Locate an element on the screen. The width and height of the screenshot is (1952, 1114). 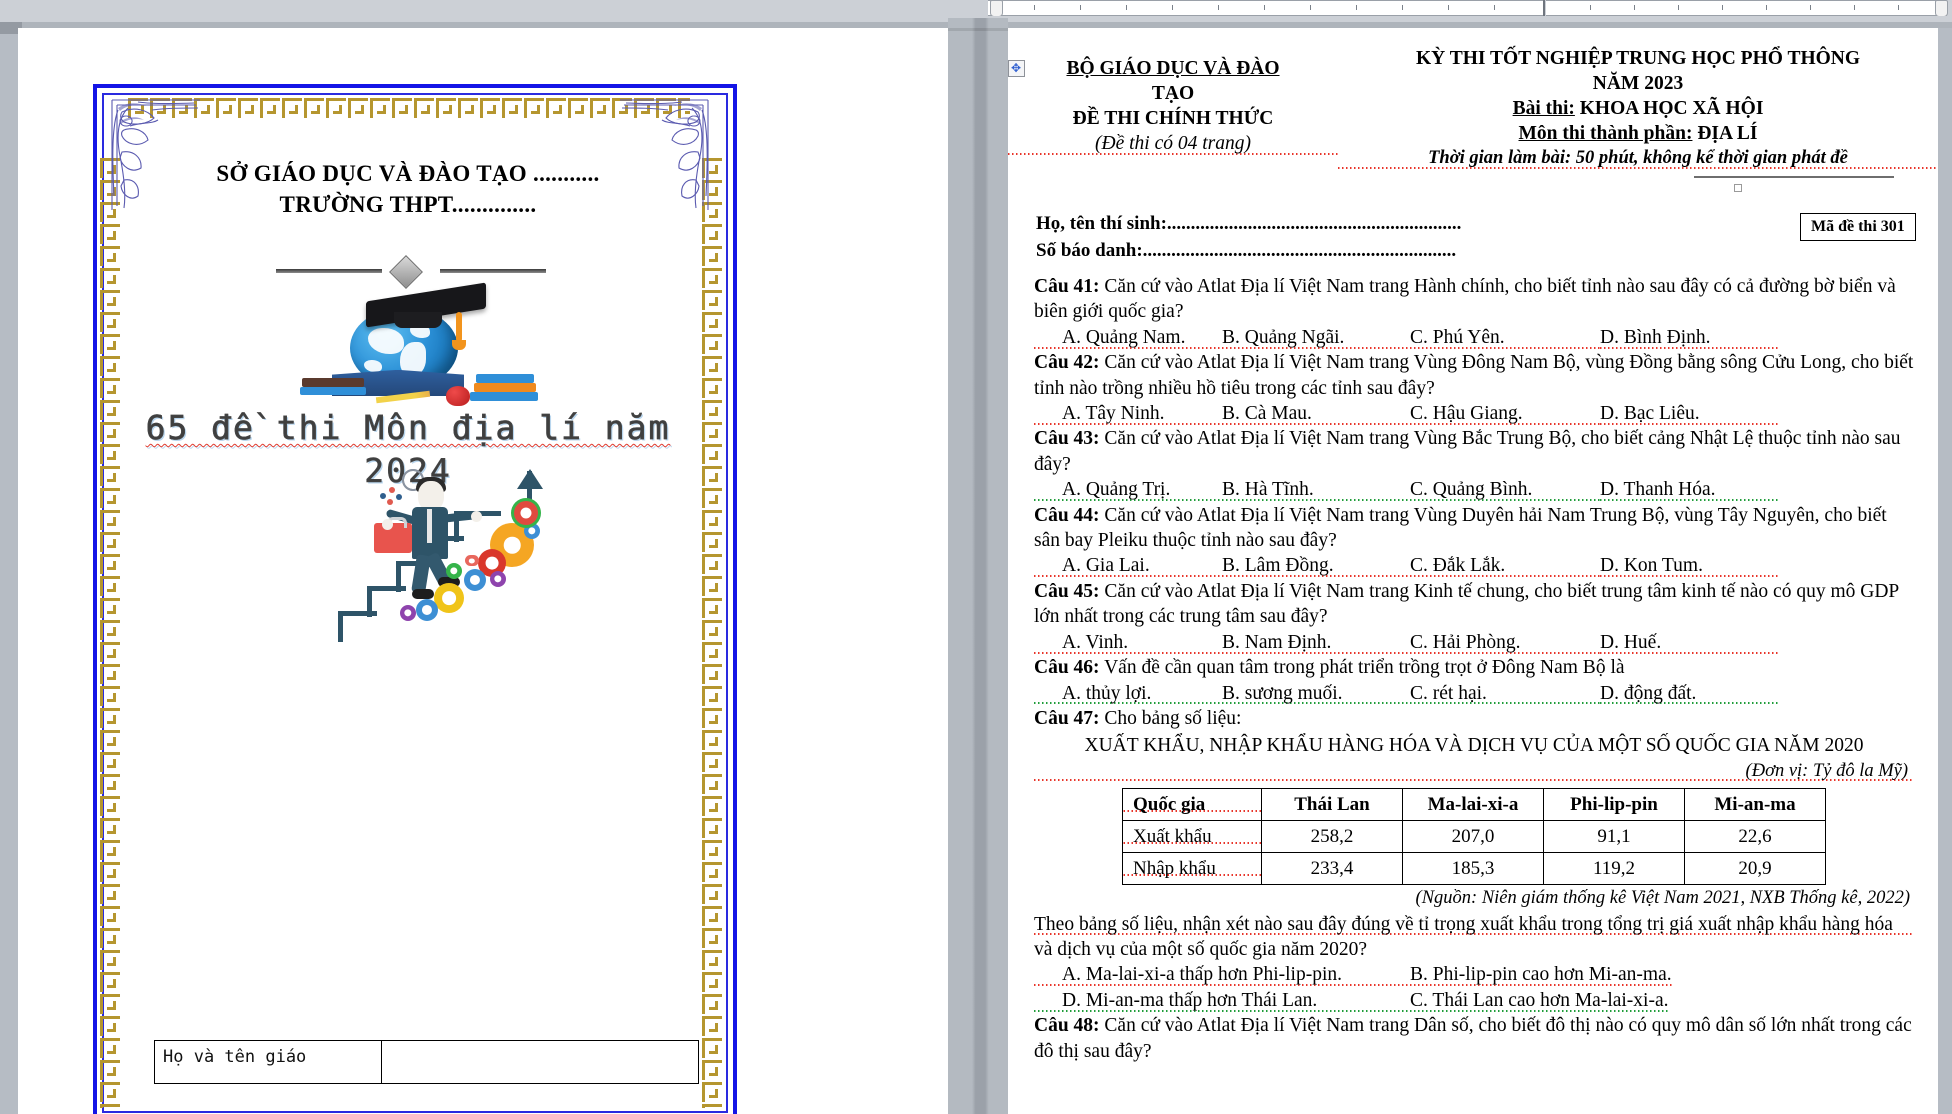
figure-right-hand is located at coordinates (476, 516).